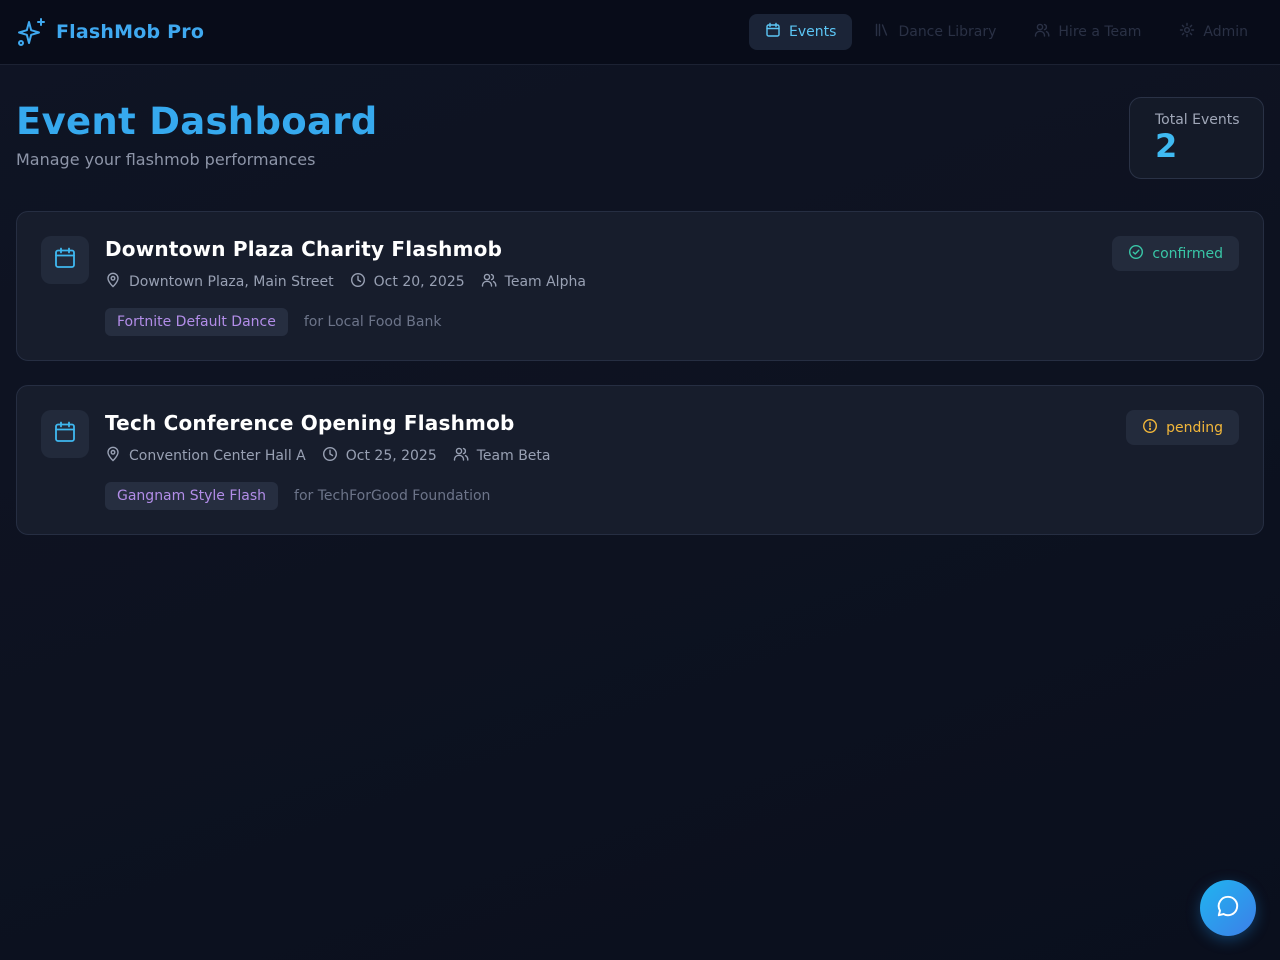 This screenshot has width=1280, height=960. Describe the element at coordinates (130, 32) in the screenshot. I see `app-name: FlashMob Pro` at that location.